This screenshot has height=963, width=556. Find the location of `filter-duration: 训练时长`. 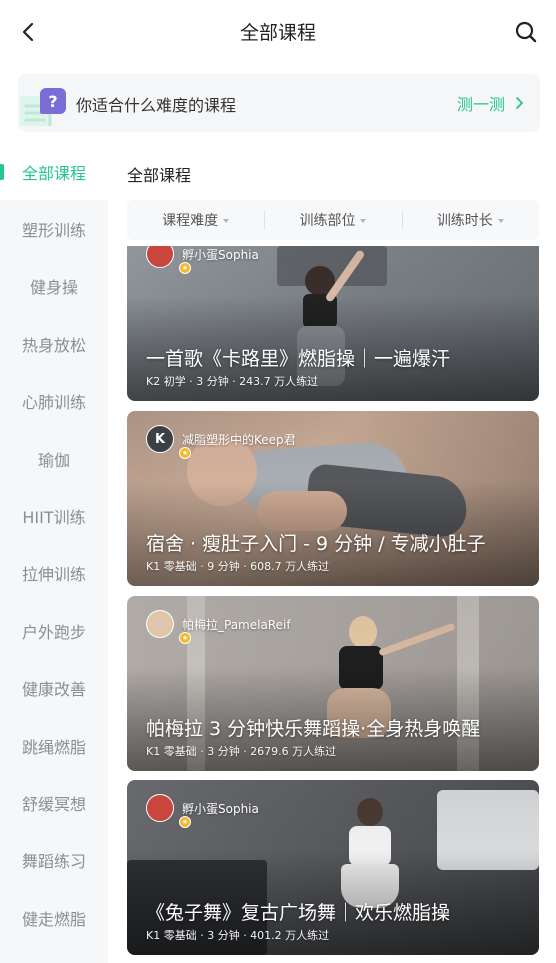

filter-duration: 训练时长 is located at coordinates (470, 220).